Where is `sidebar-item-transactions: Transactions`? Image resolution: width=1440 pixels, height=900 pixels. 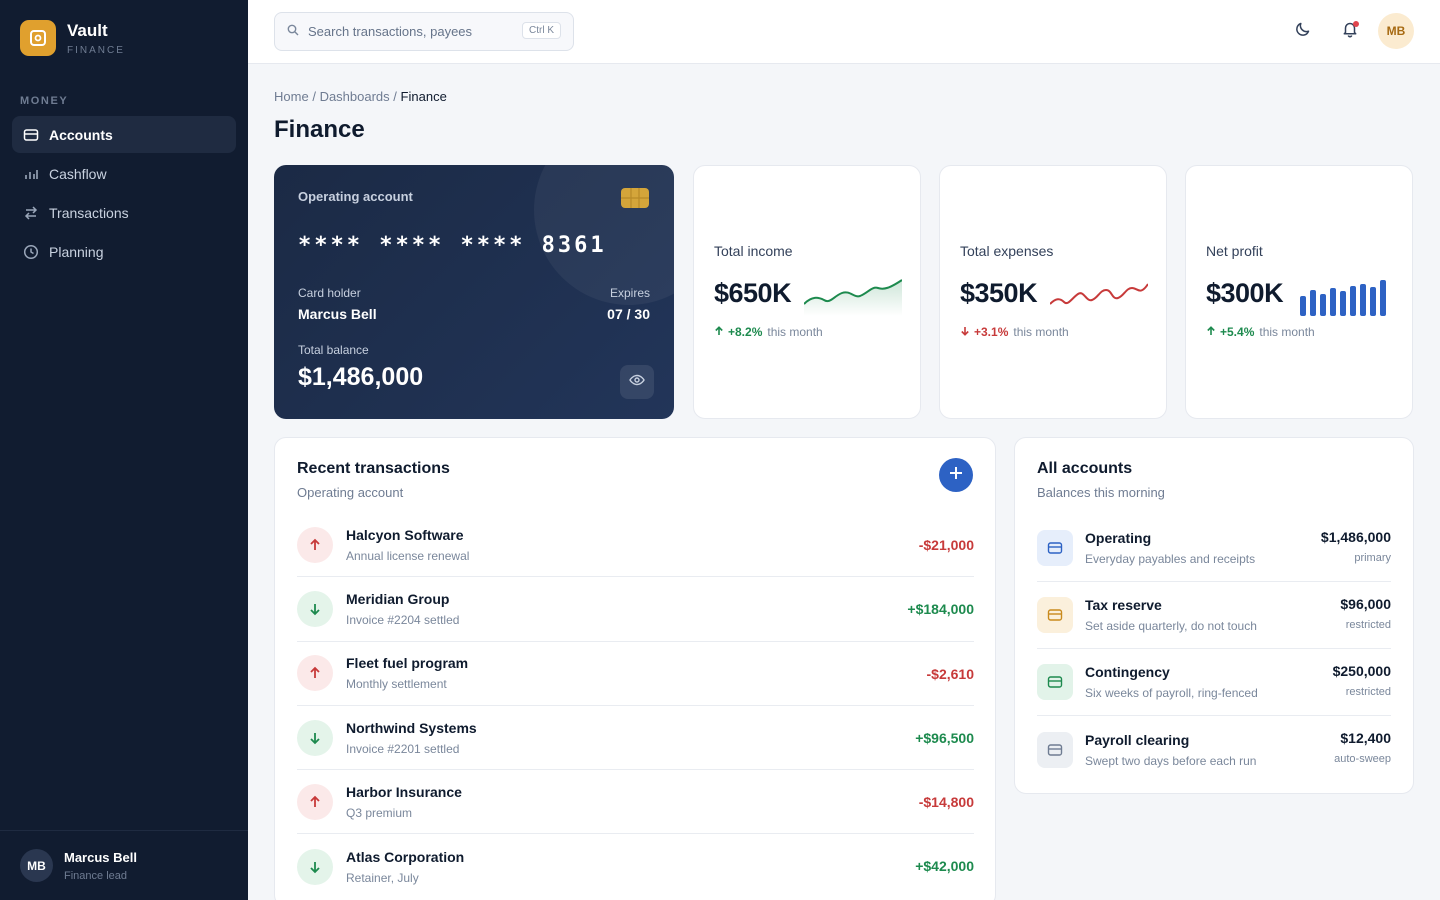 sidebar-item-transactions: Transactions is located at coordinates (124, 212).